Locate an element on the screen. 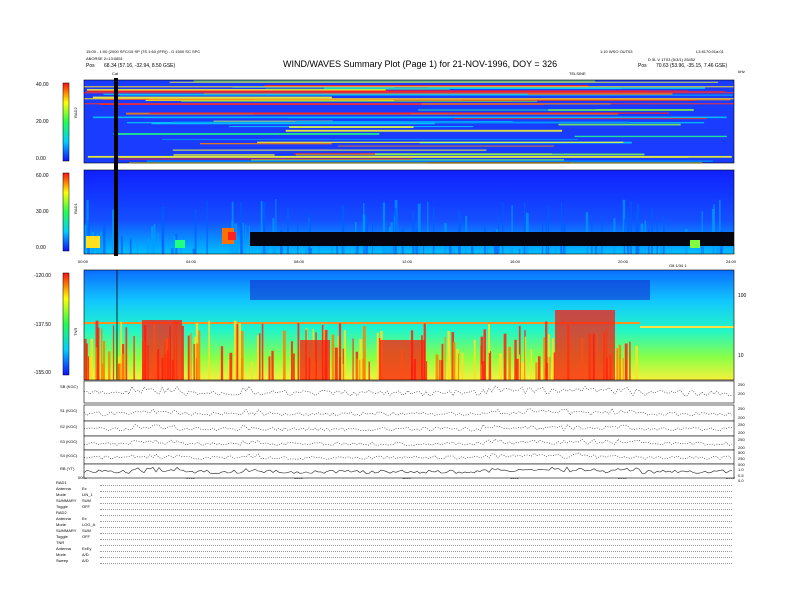 This screenshot has width=792, height=612. rad1-dark-band is located at coordinates (492, 239).